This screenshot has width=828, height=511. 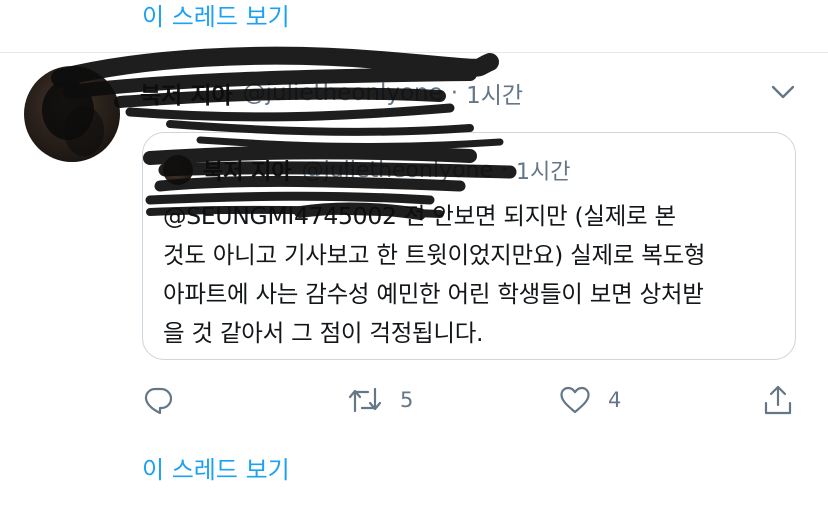 I want to click on share-icon, so click(x=778, y=400).